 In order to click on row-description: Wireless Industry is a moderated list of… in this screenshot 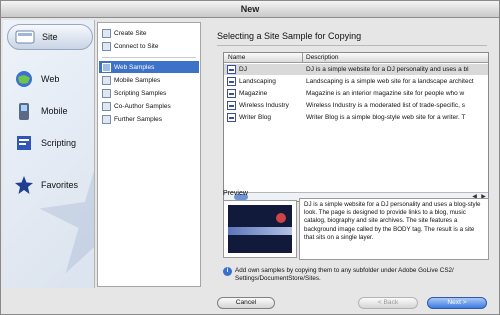, I will do `click(385, 105)`.